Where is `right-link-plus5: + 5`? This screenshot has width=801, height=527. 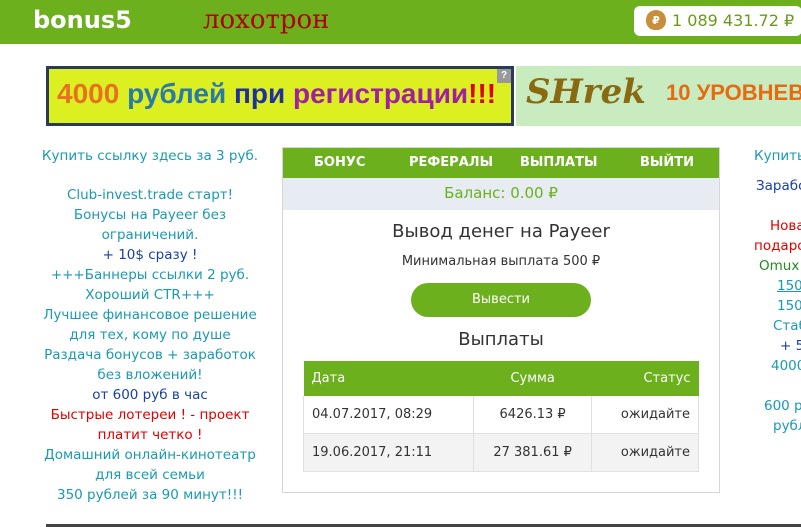
right-link-plus5: + 5 is located at coordinates (790, 346).